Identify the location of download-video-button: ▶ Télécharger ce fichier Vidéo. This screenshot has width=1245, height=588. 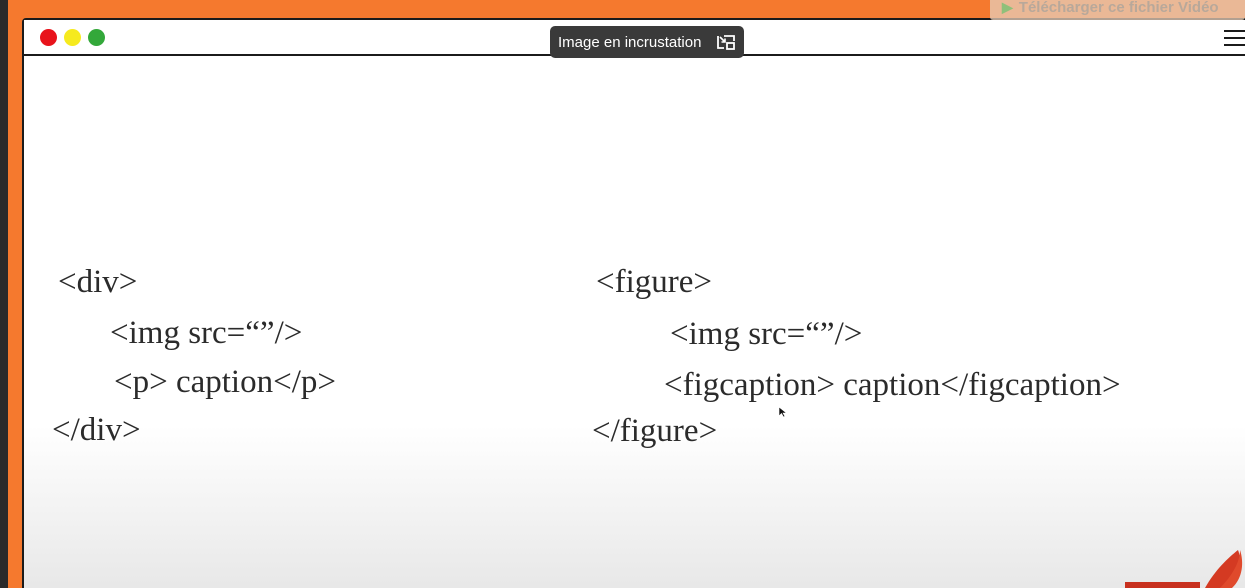
(1117, 10).